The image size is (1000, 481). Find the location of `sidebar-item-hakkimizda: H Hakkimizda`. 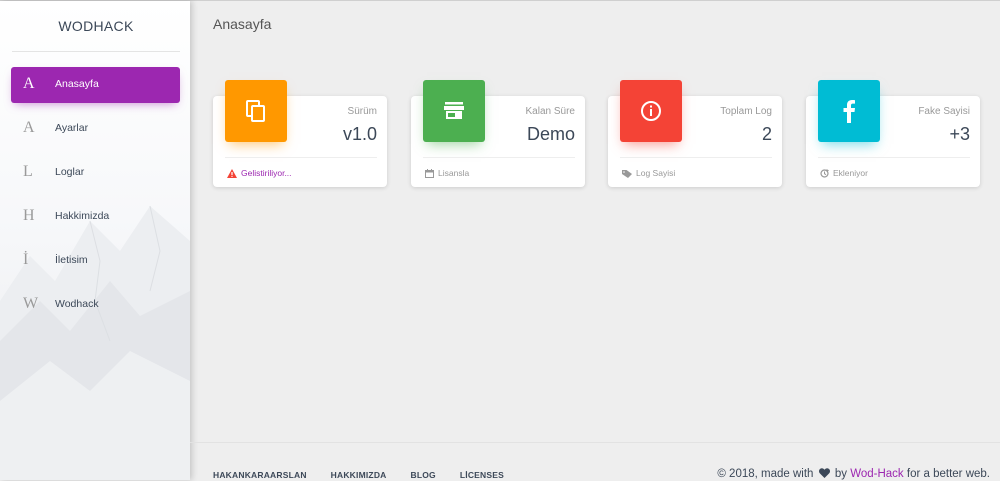

sidebar-item-hakkimizda: H Hakkimizda is located at coordinates (95, 217).